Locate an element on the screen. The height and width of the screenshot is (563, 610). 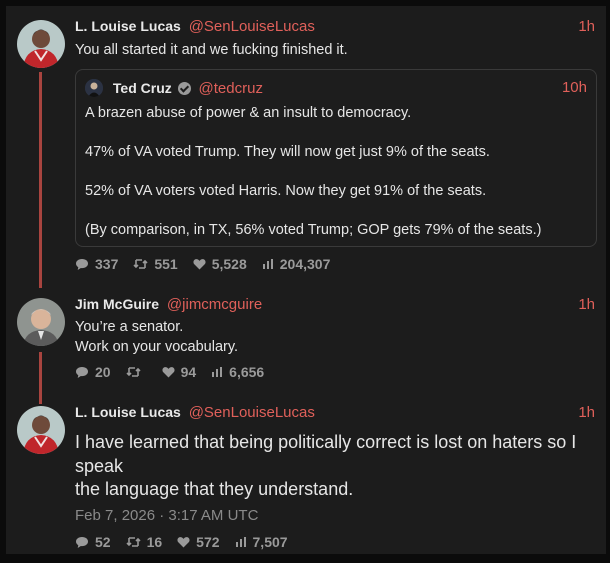
tweet-stats: 52 16 572 7,507 is located at coordinates (189, 542).